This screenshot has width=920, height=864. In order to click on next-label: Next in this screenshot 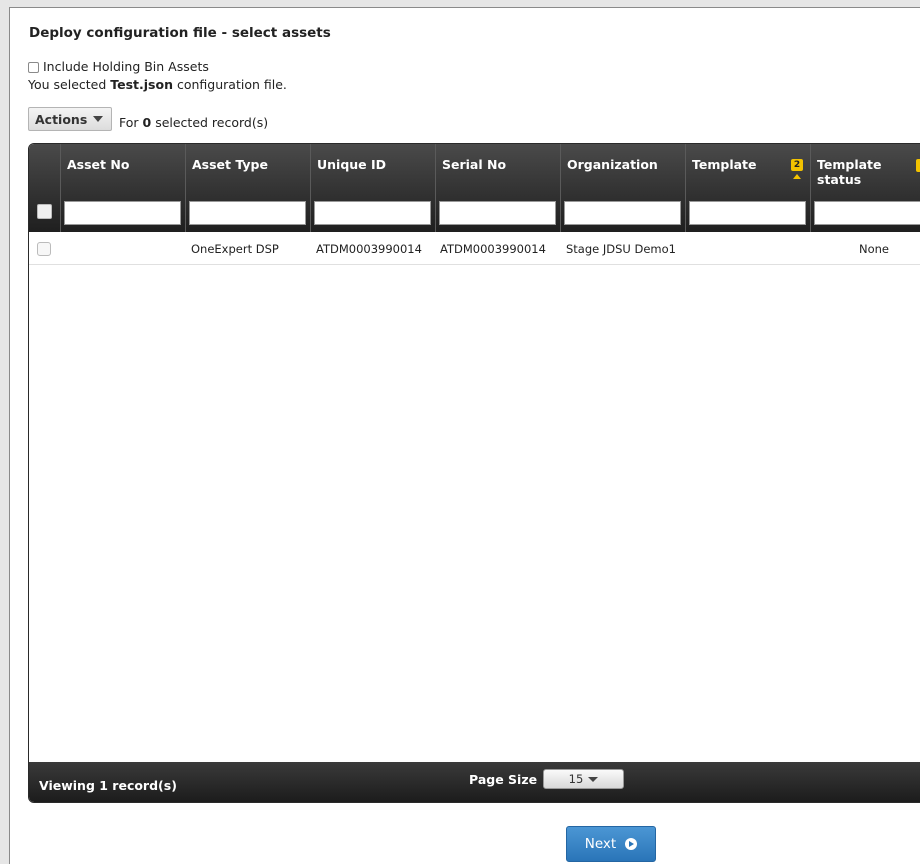, I will do `click(600, 844)`.